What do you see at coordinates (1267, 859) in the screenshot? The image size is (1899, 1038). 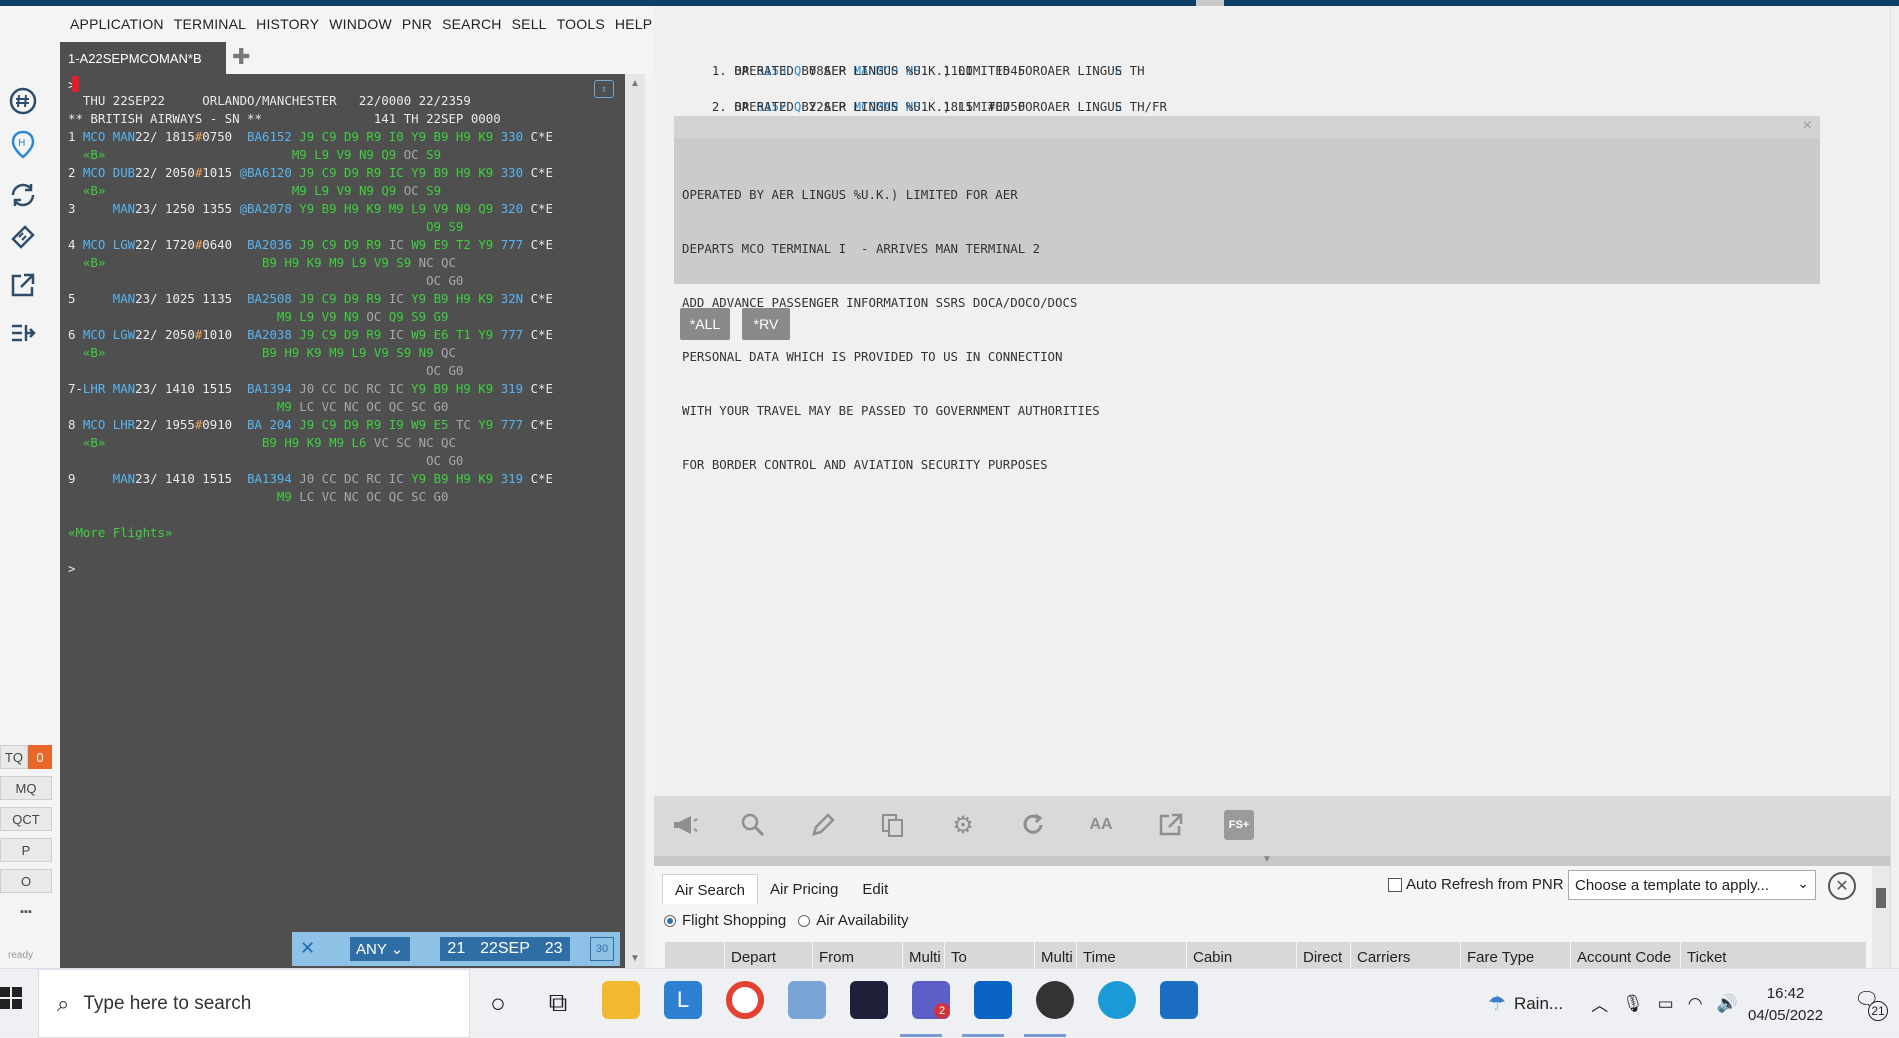 I see `chevron-down-icon: ▼` at bounding box center [1267, 859].